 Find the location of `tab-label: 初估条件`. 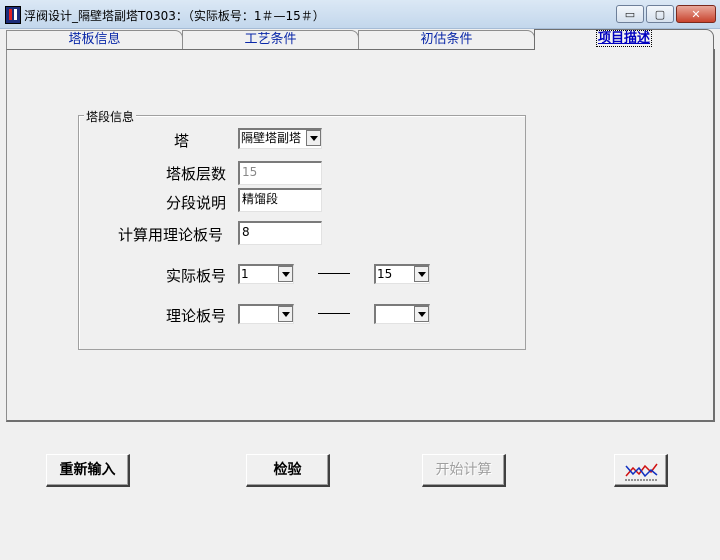

tab-label: 初估条件 is located at coordinates (446, 39).